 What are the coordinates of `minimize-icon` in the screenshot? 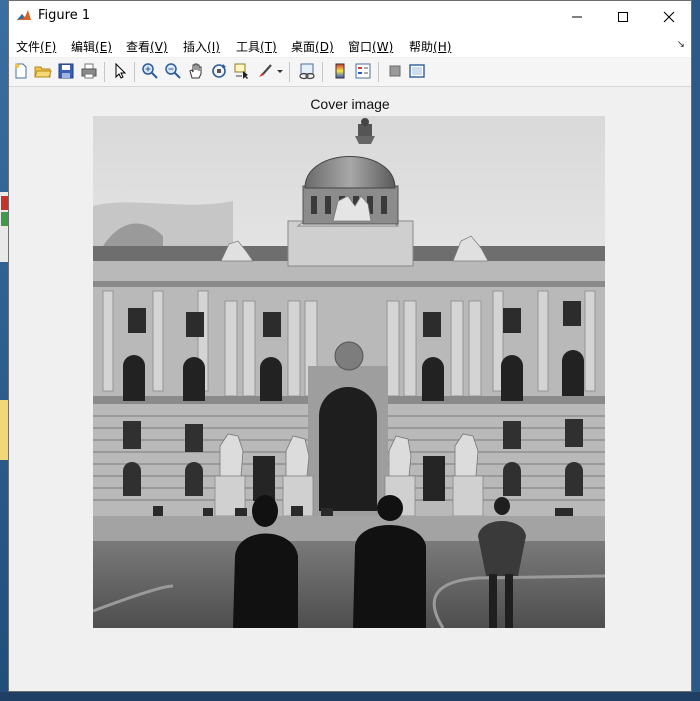 It's located at (577, 16).